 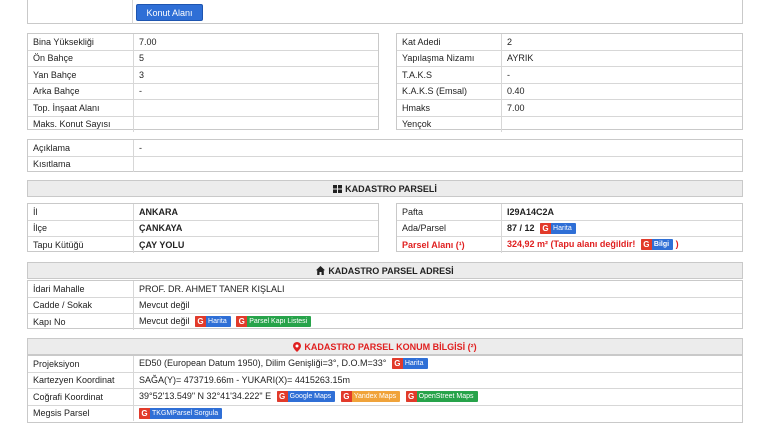 I want to click on konum-header: KADASTRO PARSEL KONUM BİLGİSİ (²), so click(x=385, y=346).